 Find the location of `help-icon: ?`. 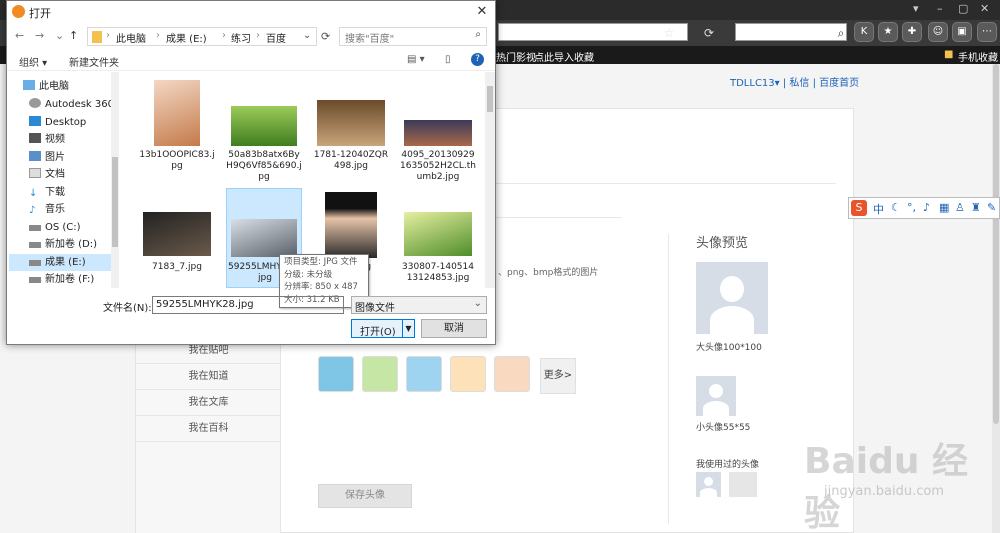

help-icon: ? is located at coordinates (477, 59).